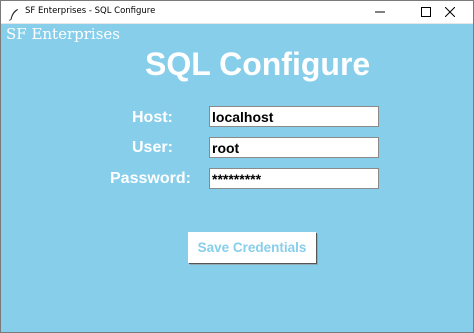 Image resolution: width=474 pixels, height=333 pixels. What do you see at coordinates (380, 12) in the screenshot?
I see `minimize-icon` at bounding box center [380, 12].